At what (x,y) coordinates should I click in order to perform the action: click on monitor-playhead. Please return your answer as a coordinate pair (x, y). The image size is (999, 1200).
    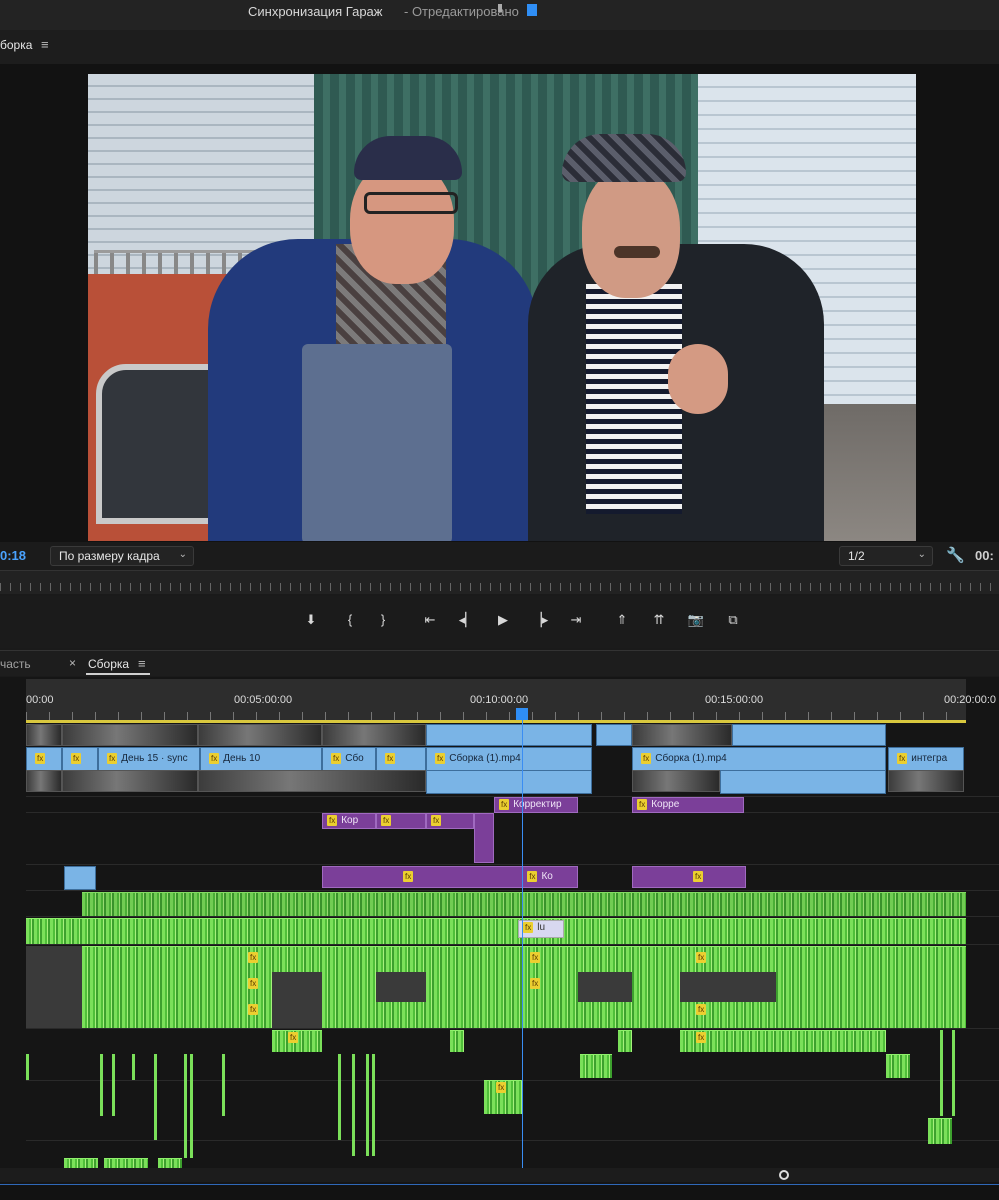
    Looking at the image, I should click on (532, 10).